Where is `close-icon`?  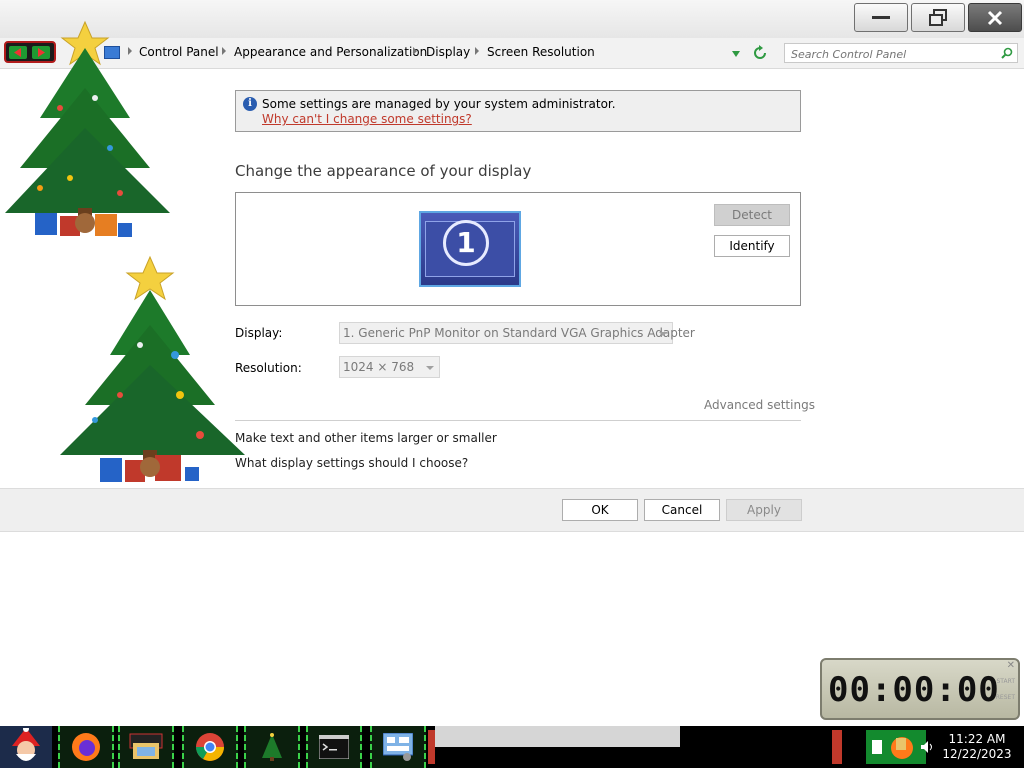
close-icon is located at coordinates (995, 17).